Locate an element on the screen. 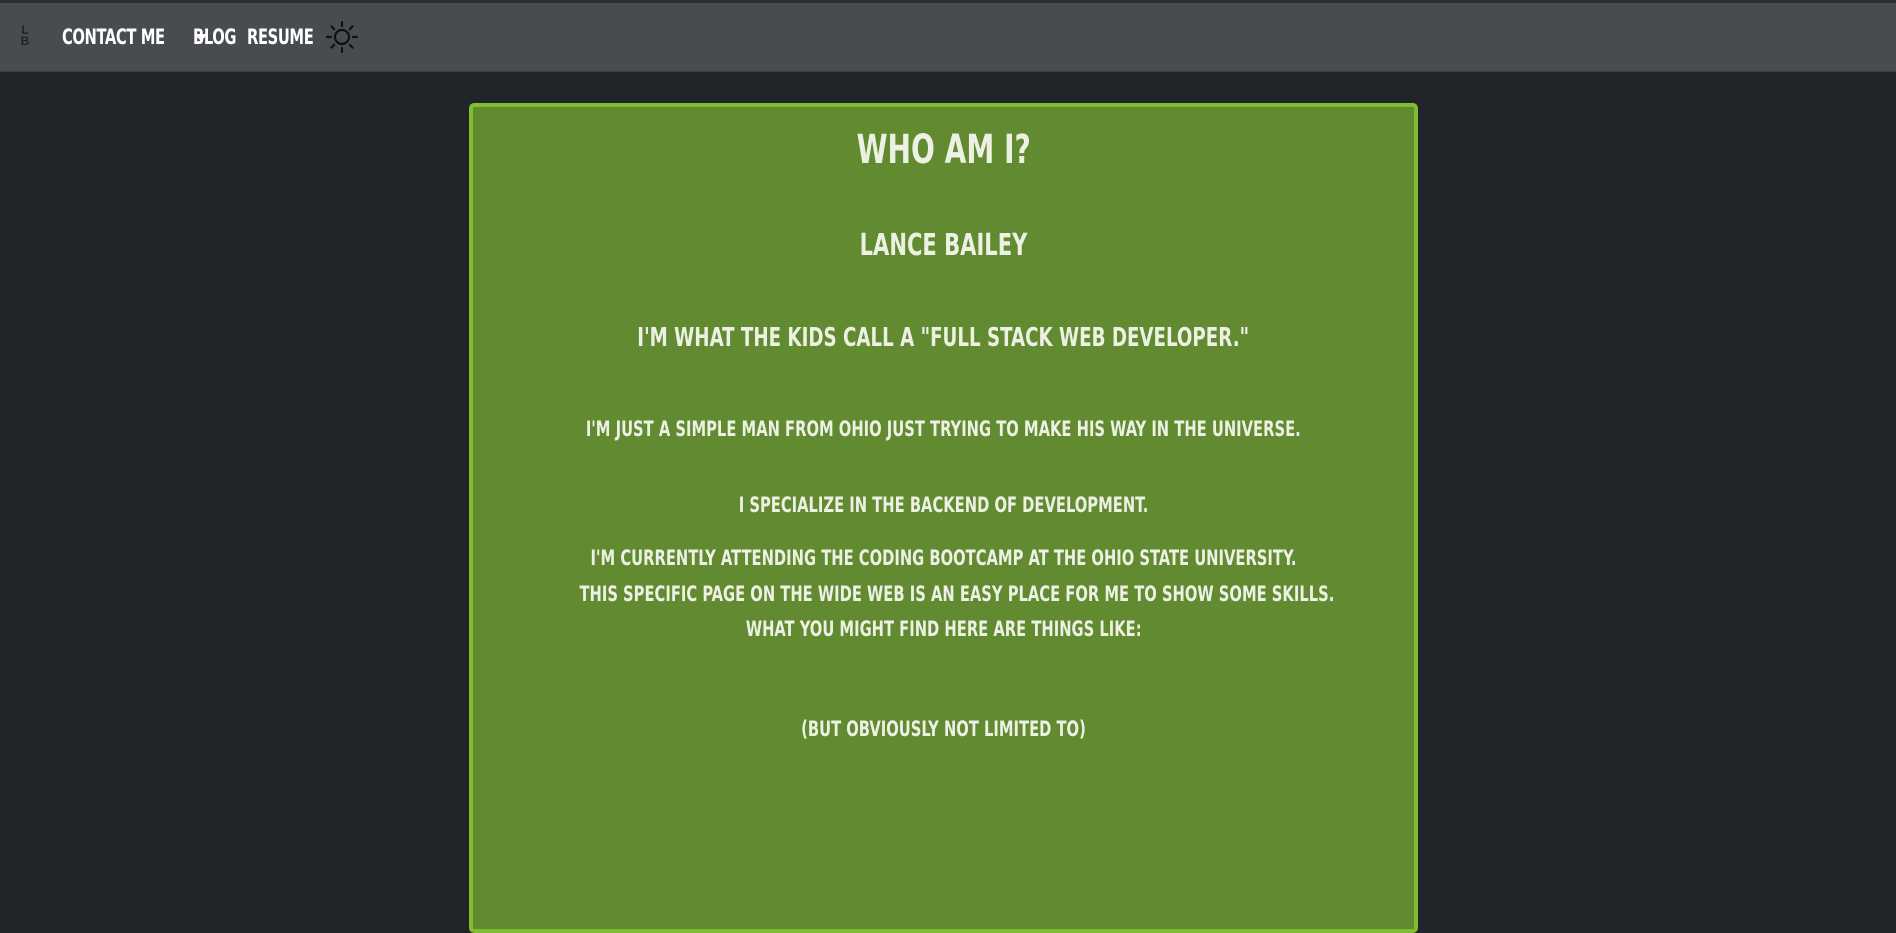  sun-icon is located at coordinates (342, 37).